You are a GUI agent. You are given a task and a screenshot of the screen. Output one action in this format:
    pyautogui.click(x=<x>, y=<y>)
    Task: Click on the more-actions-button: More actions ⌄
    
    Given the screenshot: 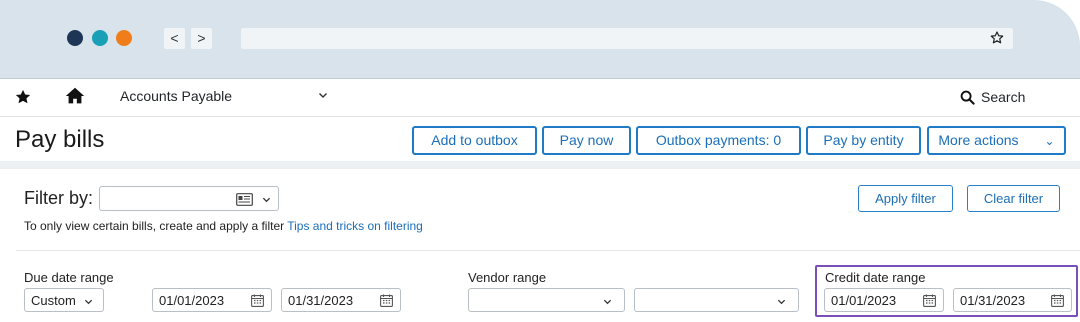 What is the action you would take?
    pyautogui.click(x=996, y=140)
    